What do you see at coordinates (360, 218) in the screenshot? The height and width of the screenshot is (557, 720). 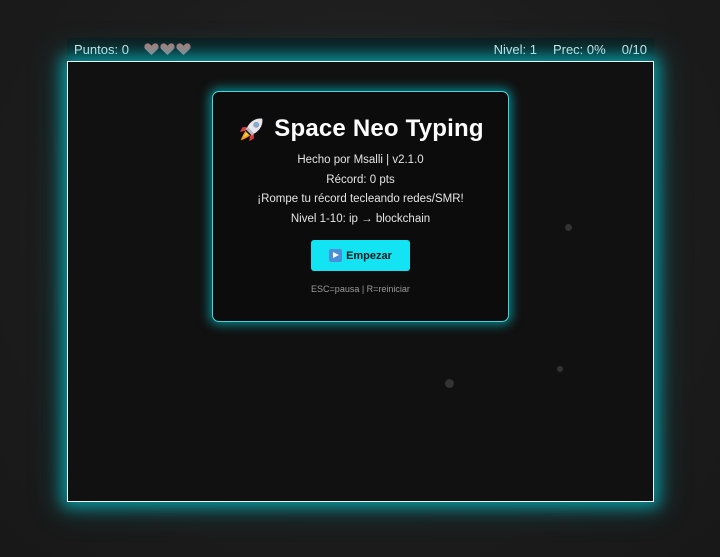 I see `level-range-text: Nivel 1-10: ip → blockchain` at bounding box center [360, 218].